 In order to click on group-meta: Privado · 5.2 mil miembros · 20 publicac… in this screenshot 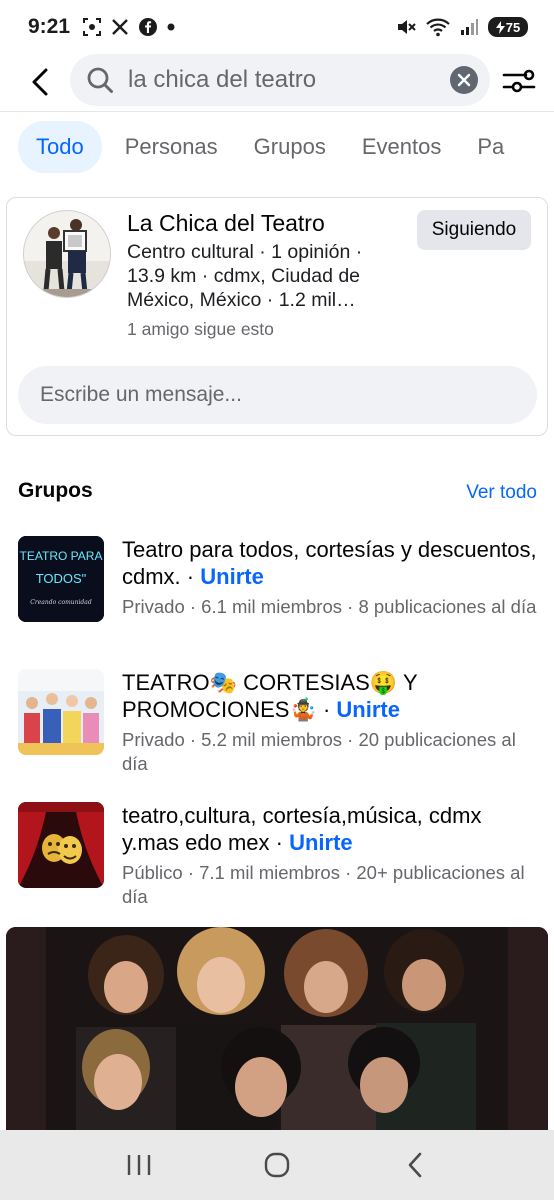, I will do `click(319, 751)`.